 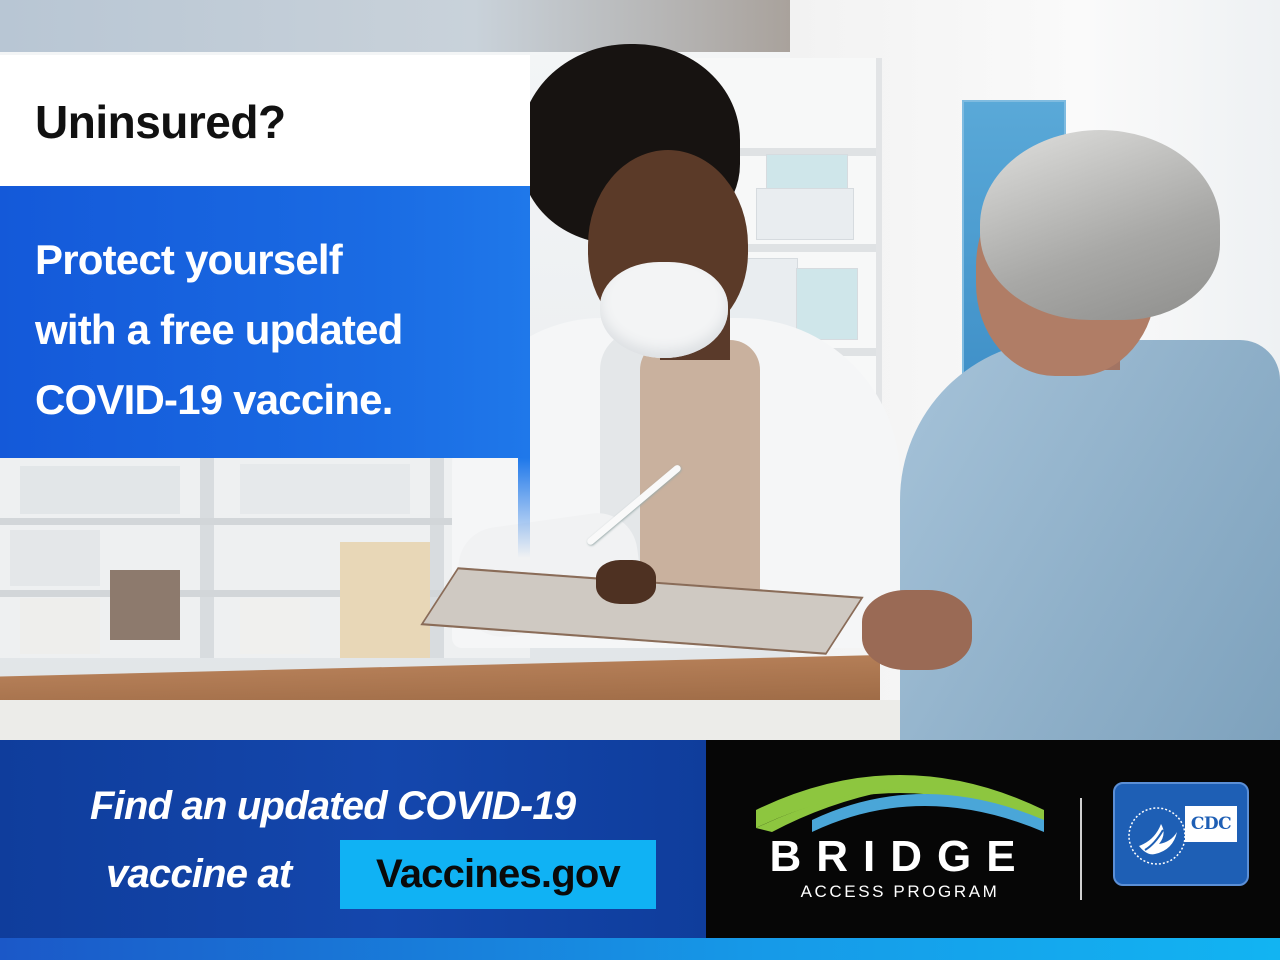 What do you see at coordinates (664, 310) in the screenshot?
I see `face-mask` at bounding box center [664, 310].